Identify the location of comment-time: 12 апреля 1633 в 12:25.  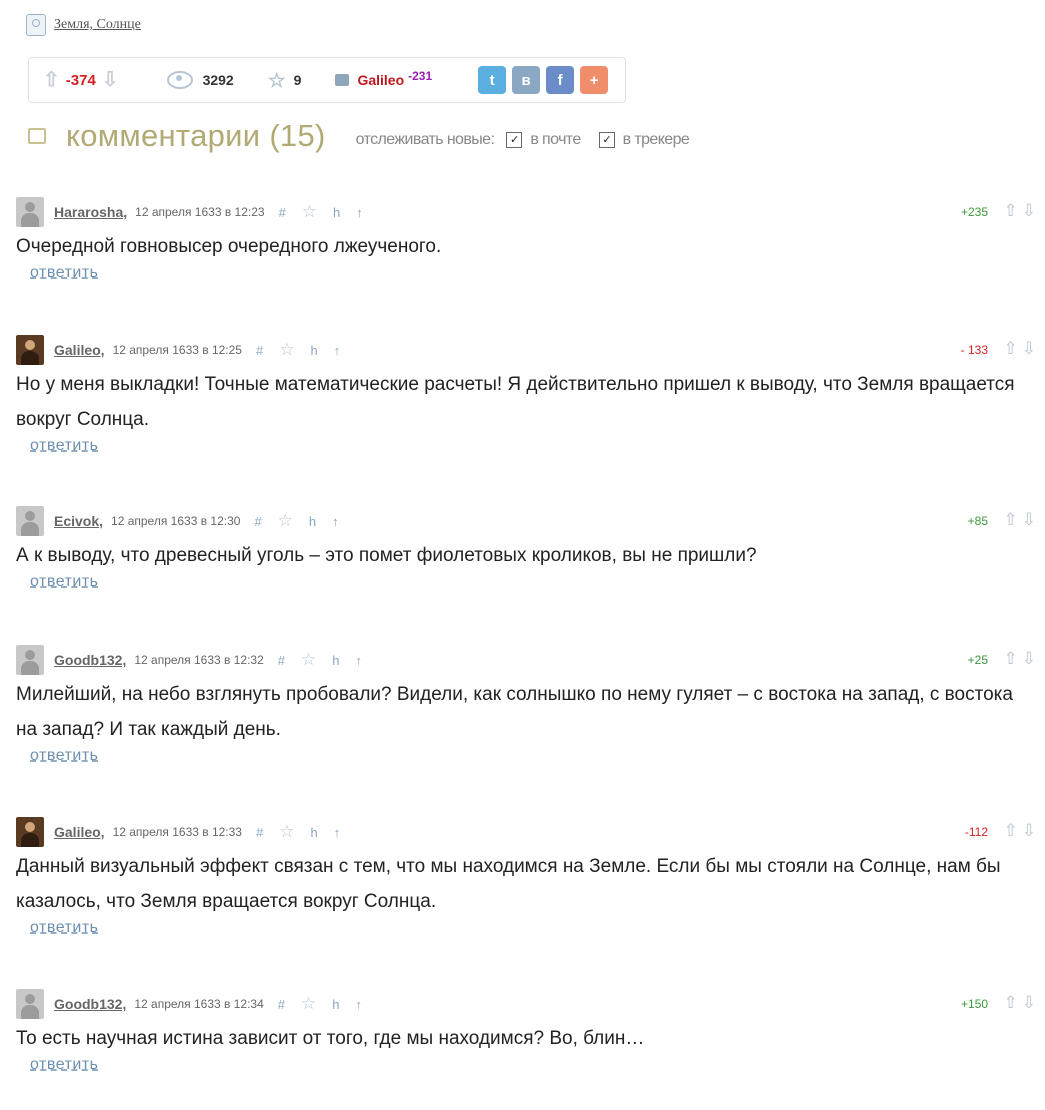
(177, 350).